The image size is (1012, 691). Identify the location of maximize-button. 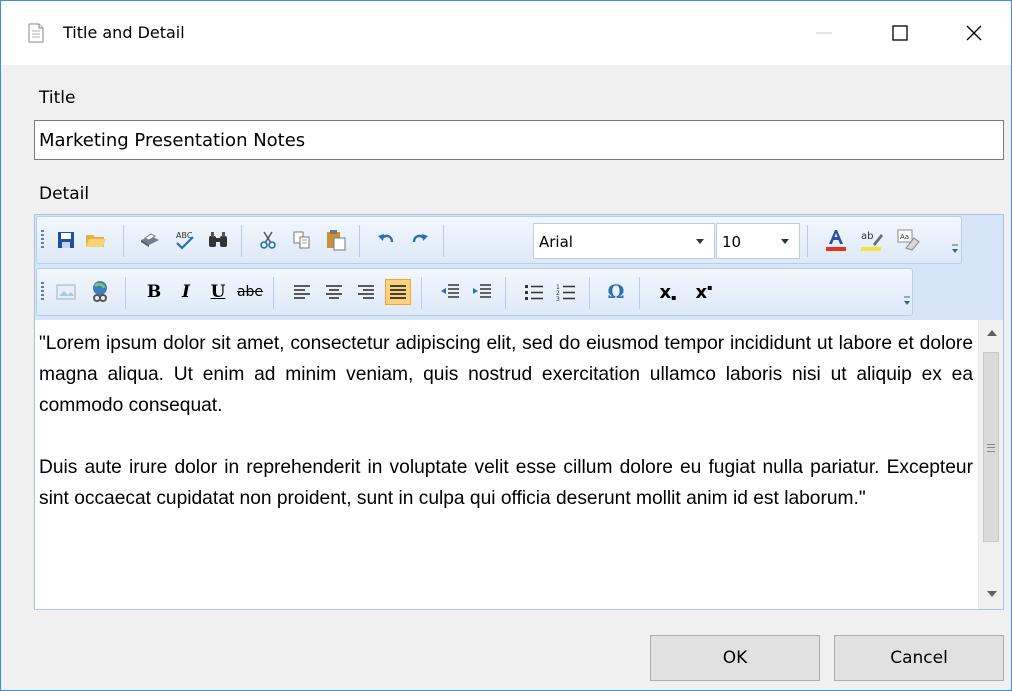
(900, 33).